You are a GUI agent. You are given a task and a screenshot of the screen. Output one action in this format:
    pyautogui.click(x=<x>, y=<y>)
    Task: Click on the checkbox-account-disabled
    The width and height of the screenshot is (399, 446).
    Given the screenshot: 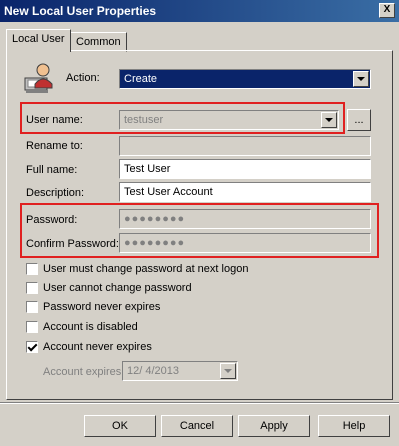 What is the action you would take?
    pyautogui.click(x=32, y=327)
    